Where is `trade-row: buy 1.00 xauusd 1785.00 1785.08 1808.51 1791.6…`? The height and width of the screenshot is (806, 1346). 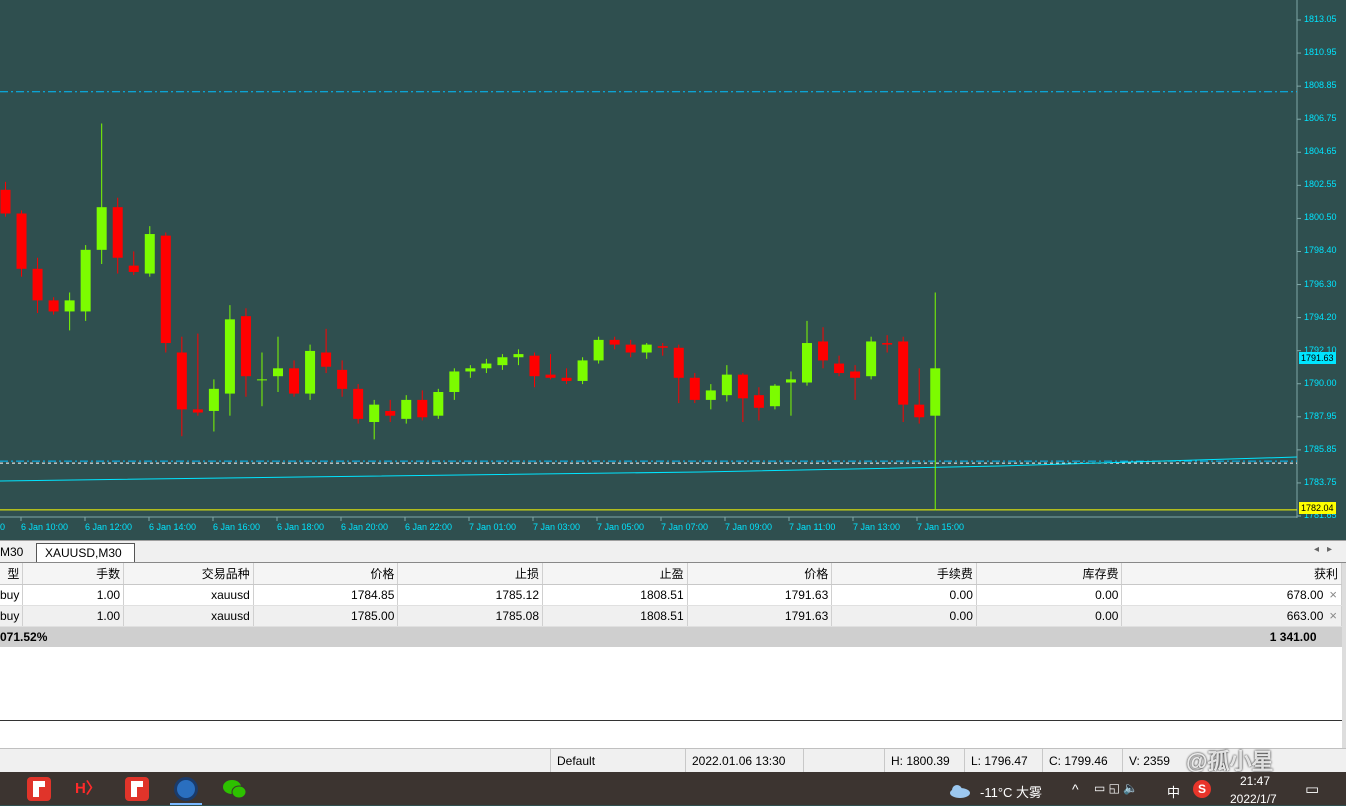
trade-row: buy 1.00 xauusd 1785.00 1785.08 1808.51 1791.6… is located at coordinates (671, 616).